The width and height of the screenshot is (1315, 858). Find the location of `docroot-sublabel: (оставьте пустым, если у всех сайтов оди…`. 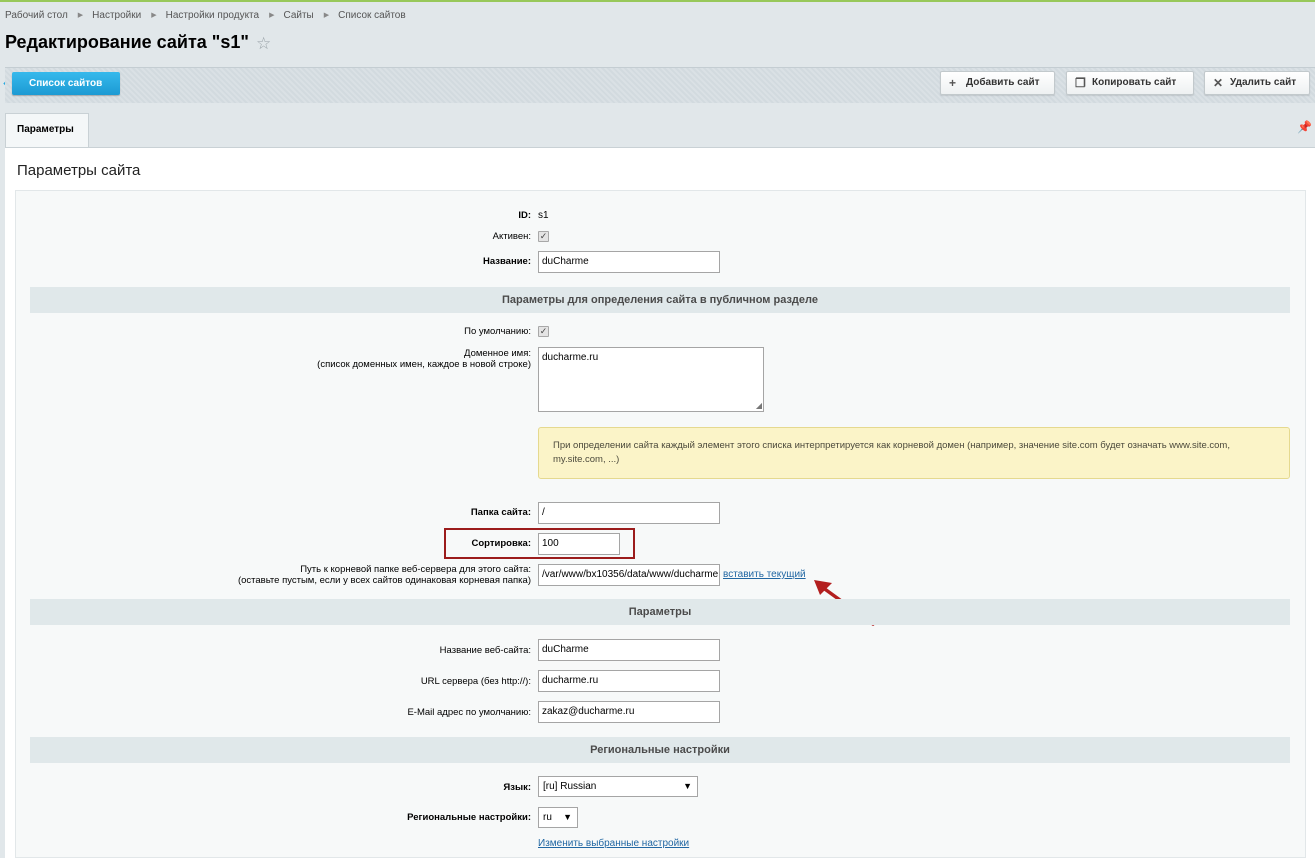

docroot-sublabel: (оставьте пустым, если у всех сайтов оди… is located at coordinates (384, 580).